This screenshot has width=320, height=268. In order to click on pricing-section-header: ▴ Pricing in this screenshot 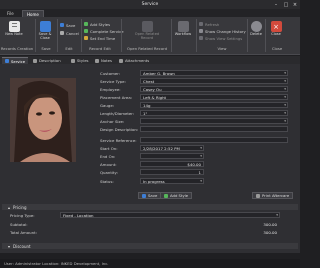, I will do `click(150, 207)`.